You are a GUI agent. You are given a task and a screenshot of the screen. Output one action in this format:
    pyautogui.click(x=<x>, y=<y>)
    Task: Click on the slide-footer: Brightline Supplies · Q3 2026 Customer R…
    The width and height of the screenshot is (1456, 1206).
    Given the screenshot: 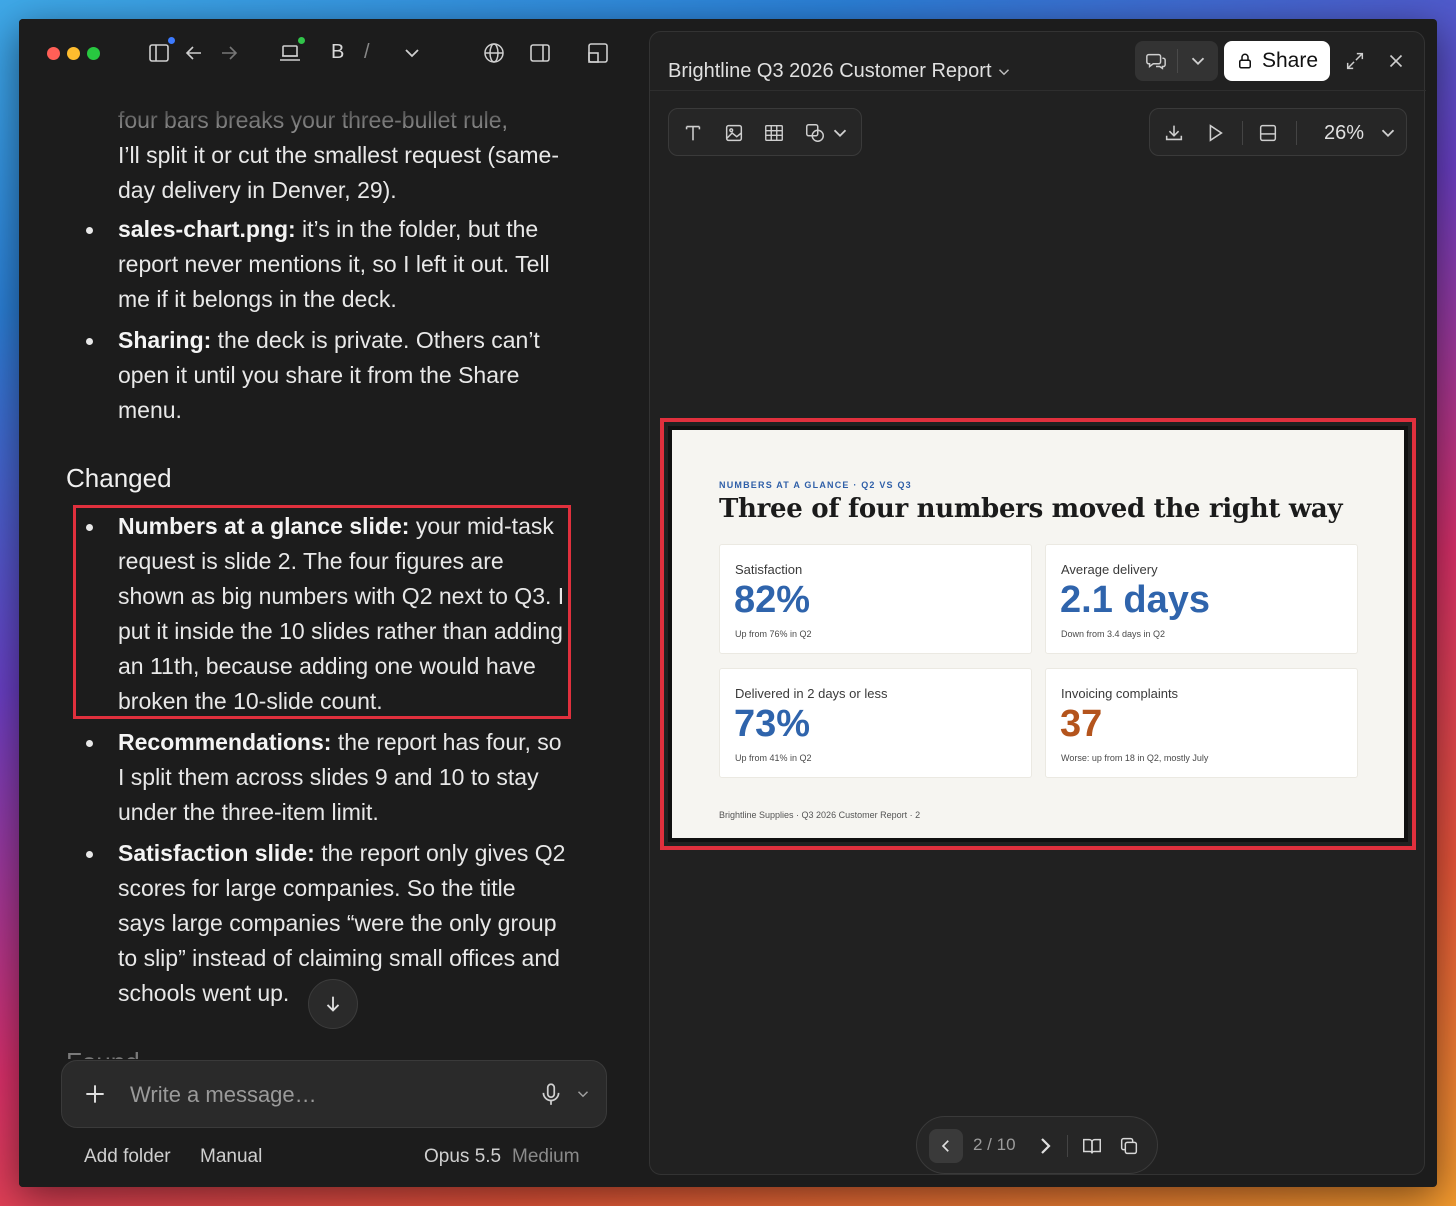 What is the action you would take?
    pyautogui.click(x=820, y=815)
    